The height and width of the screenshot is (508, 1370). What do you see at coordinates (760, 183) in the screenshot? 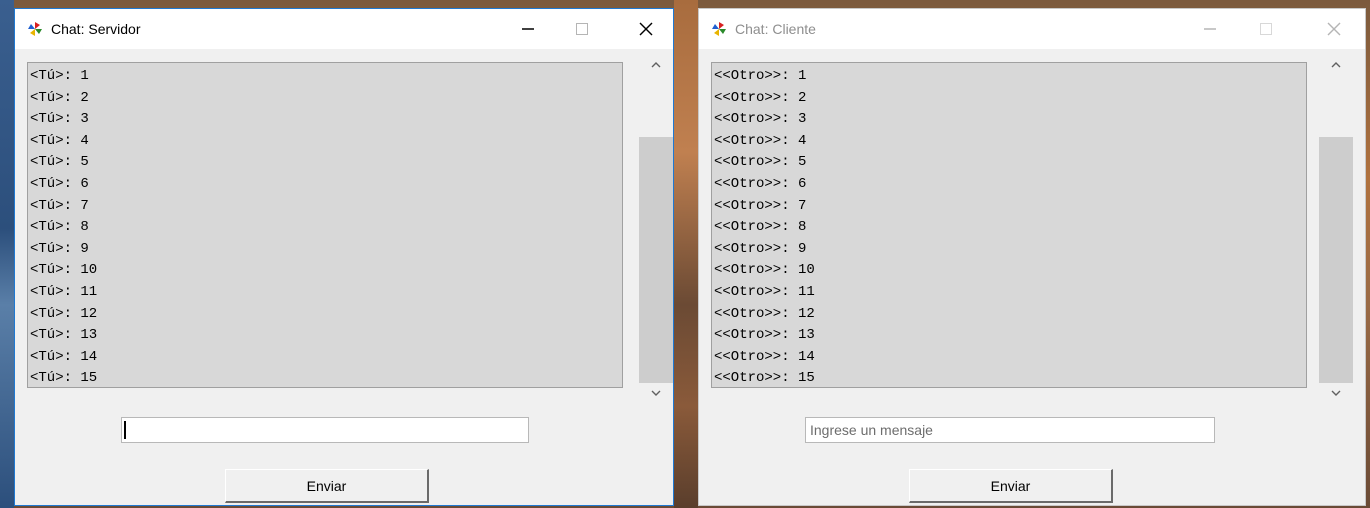
I see `chat-message: <<Otro>>: 6` at bounding box center [760, 183].